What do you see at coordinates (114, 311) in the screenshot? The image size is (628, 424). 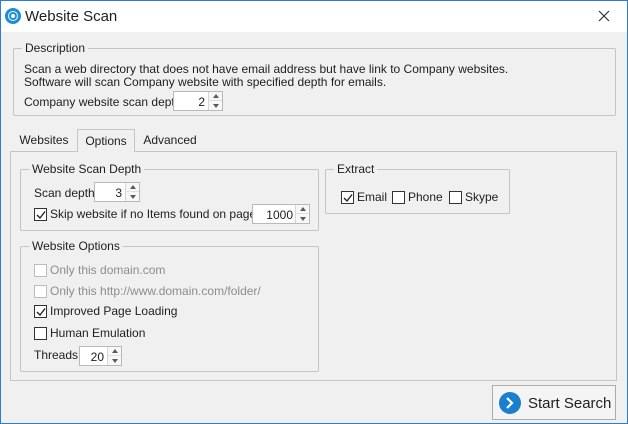 I see `improved-loading-label: Improved Page Loading` at bounding box center [114, 311].